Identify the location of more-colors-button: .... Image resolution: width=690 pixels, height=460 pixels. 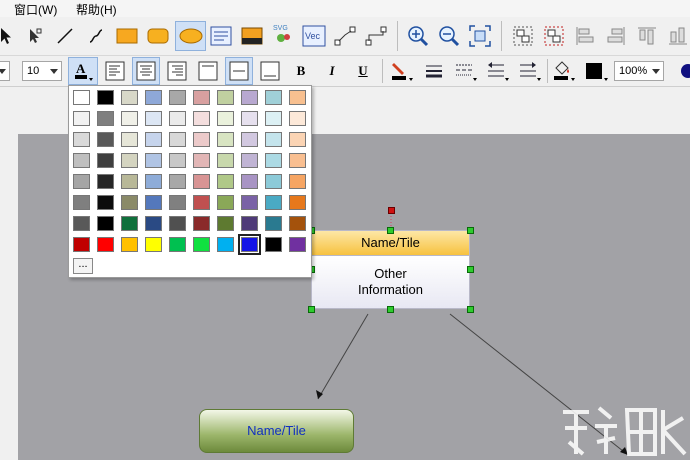
(83, 266).